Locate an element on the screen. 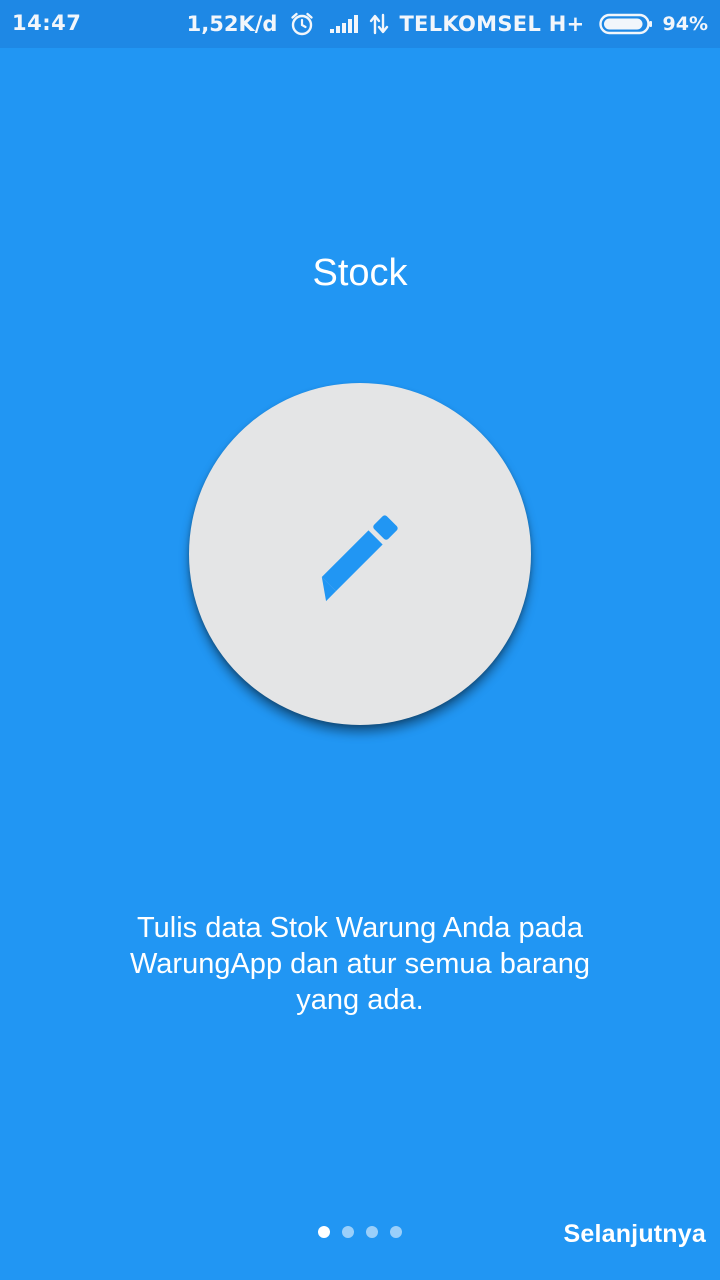 Image resolution: width=720 pixels, height=1280 pixels. signal-icon is located at coordinates (345, 24).